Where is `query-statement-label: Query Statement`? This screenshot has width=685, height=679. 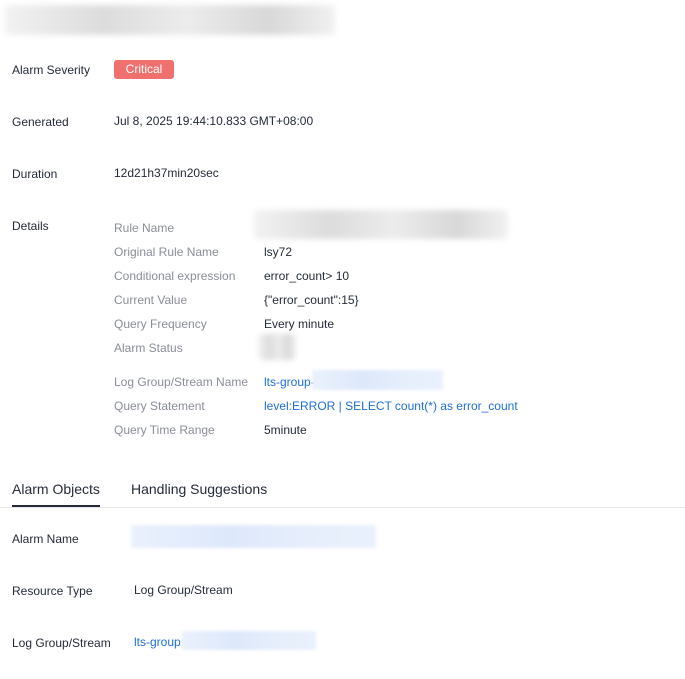 query-statement-label: Query Statement is located at coordinates (159, 406).